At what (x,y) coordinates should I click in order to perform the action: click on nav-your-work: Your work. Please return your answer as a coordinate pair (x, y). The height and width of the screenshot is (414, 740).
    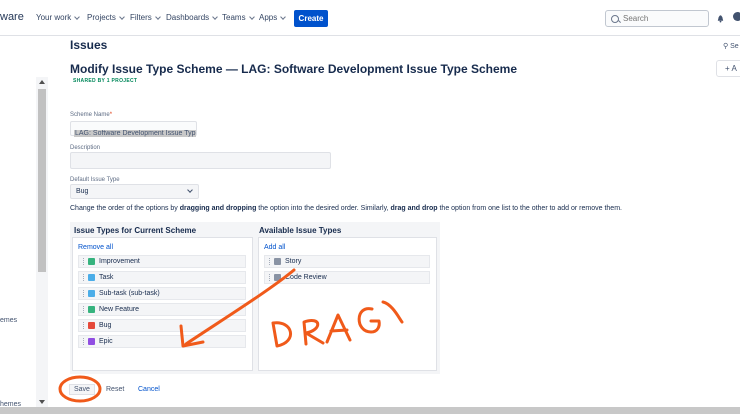
    Looking at the image, I should click on (58, 17).